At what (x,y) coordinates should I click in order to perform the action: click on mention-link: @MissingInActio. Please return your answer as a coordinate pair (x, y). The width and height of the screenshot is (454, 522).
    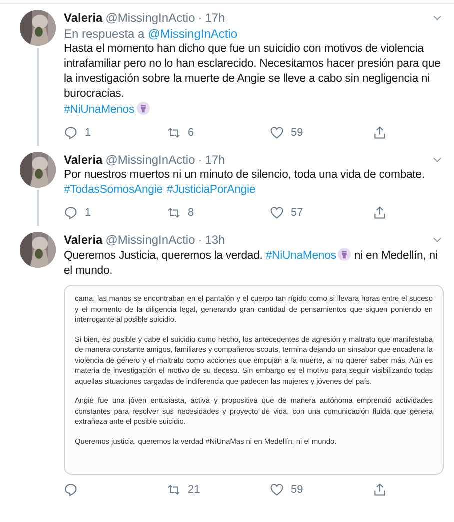
    Looking at the image, I should click on (193, 34).